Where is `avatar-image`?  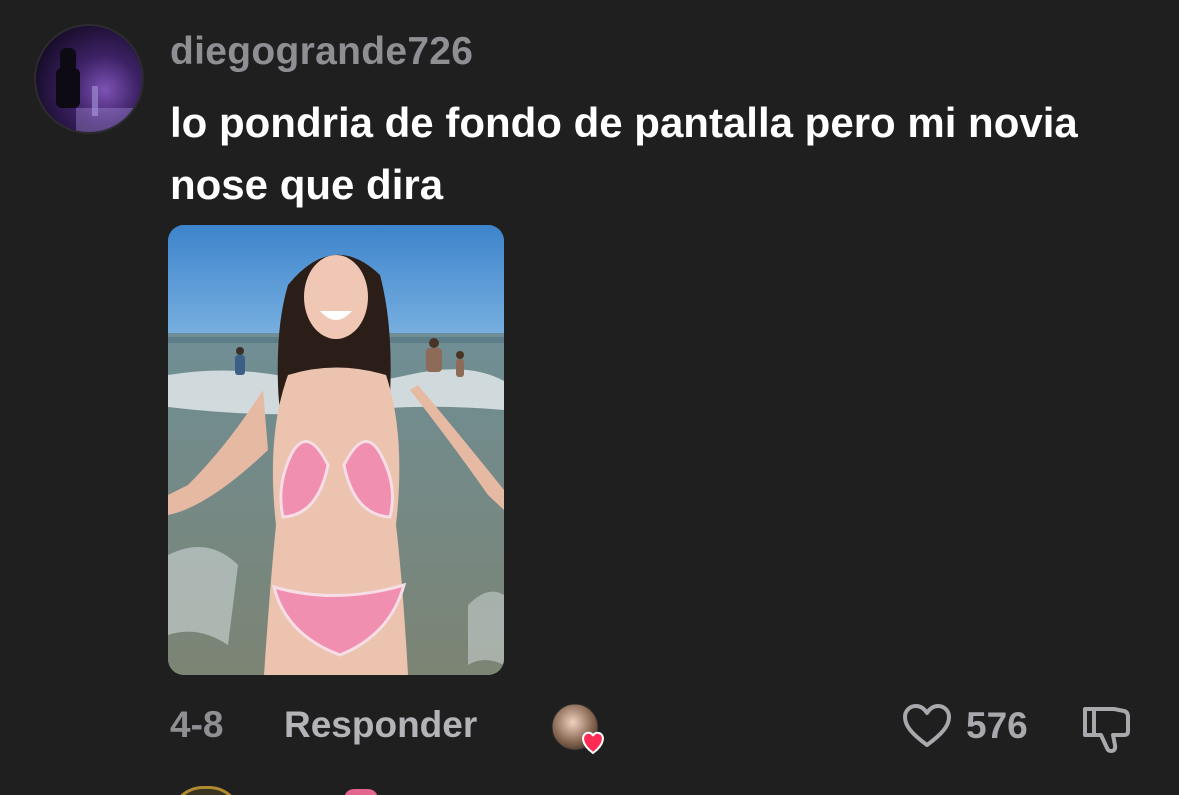
avatar-image is located at coordinates (89, 79).